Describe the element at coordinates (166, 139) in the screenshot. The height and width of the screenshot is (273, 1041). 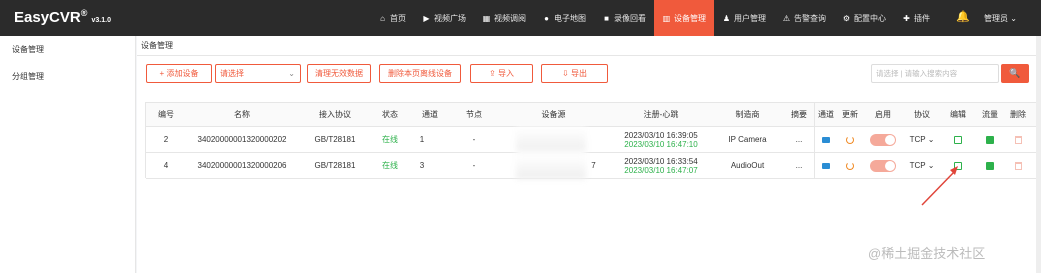
I see `row-id: 2` at that location.